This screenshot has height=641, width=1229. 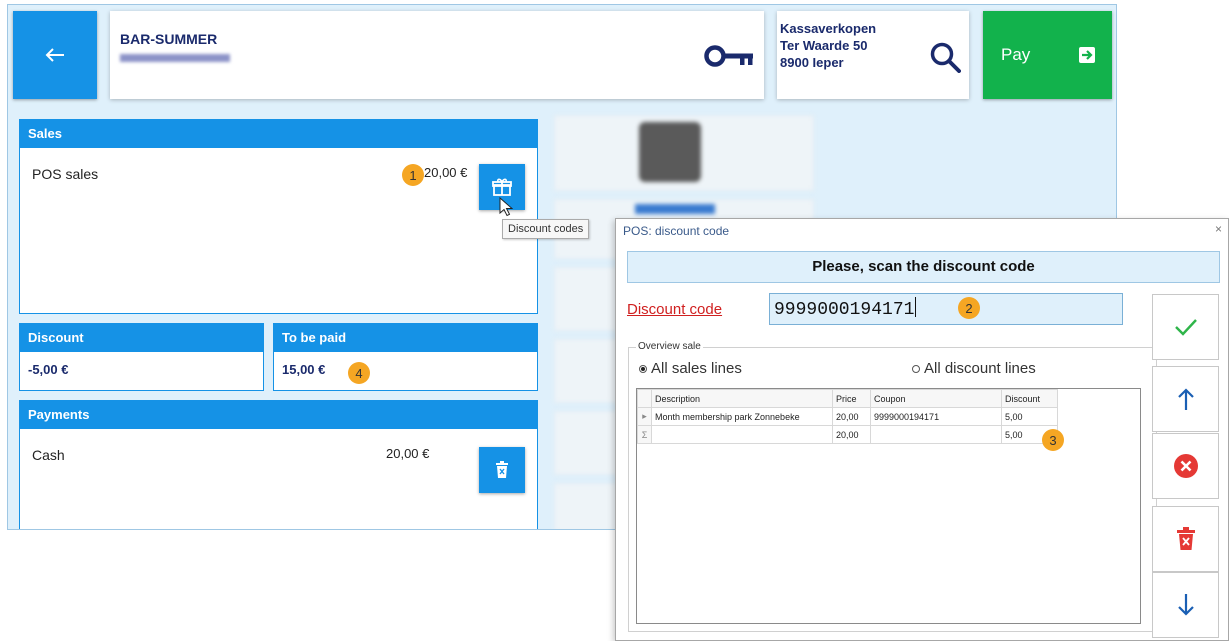 What do you see at coordinates (676, 231) in the screenshot?
I see `dialog-title: POS: discount code` at bounding box center [676, 231].